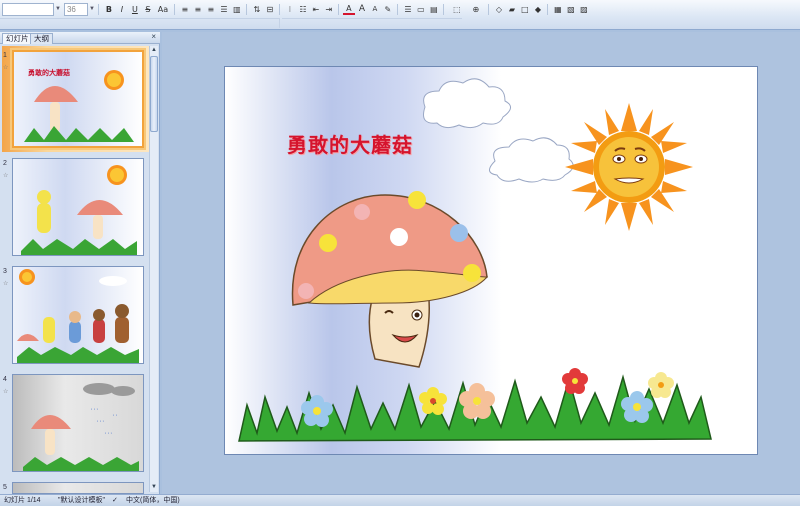  I want to click on ribbon-group-drawing, so click(372, 23).